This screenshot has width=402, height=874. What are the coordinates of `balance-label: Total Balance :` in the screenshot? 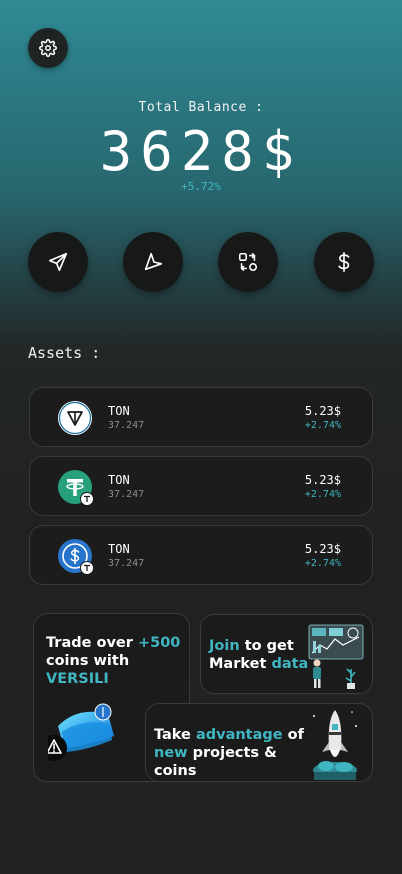 It's located at (201, 107).